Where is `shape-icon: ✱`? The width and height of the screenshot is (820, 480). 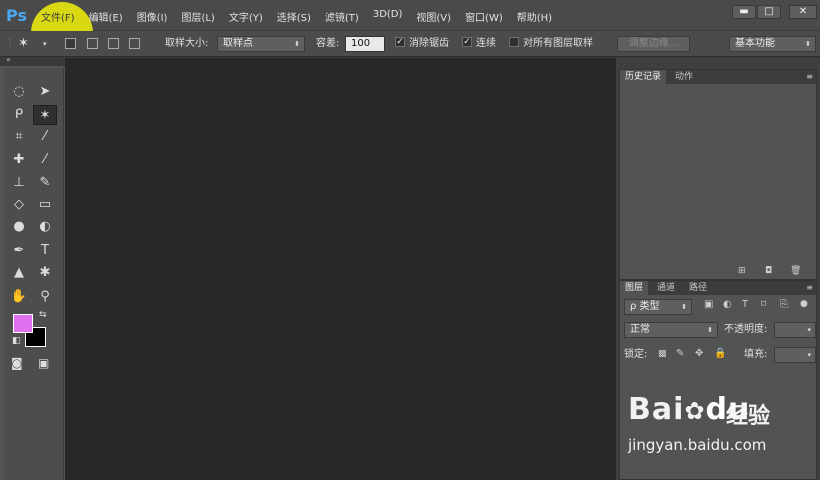
shape-icon: ✱ is located at coordinates (45, 272).